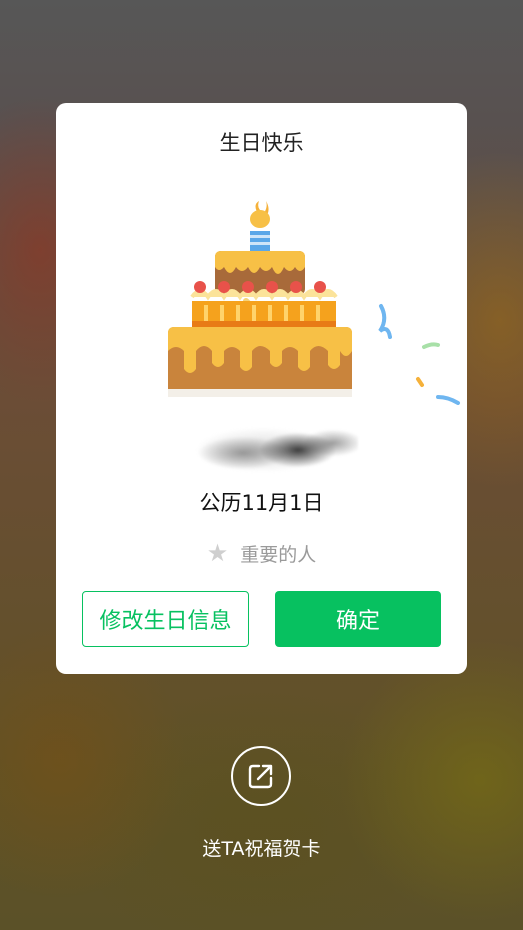 The image size is (523, 930). I want to click on confirm-button: 确定, so click(358, 619).